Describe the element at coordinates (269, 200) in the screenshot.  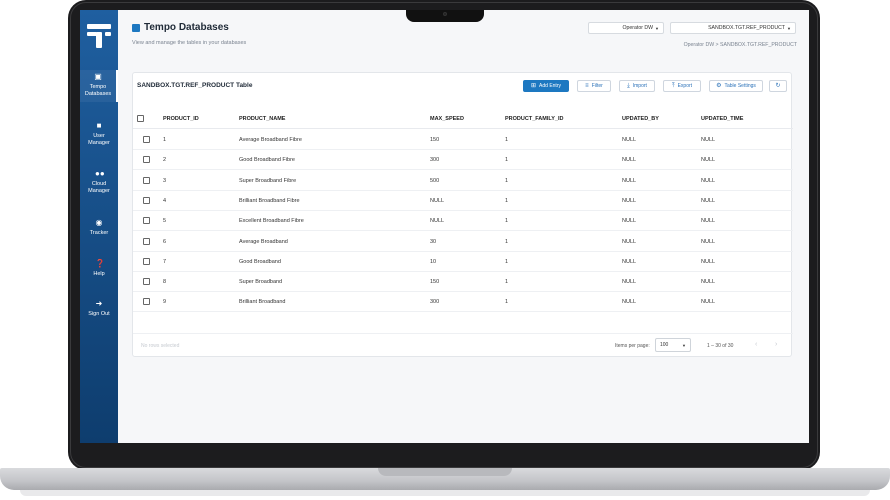
I see `table-cell: Brilliant Broadband Fibre` at that location.